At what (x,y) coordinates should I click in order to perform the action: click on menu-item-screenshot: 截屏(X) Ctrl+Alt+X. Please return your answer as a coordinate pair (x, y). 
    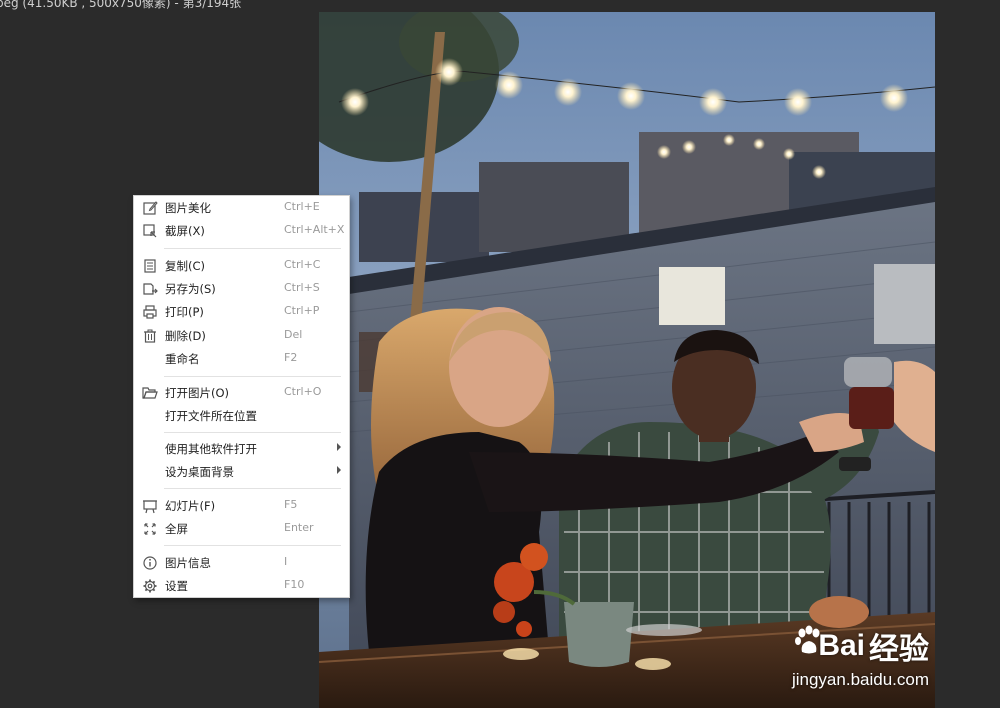
    Looking at the image, I should click on (241, 230).